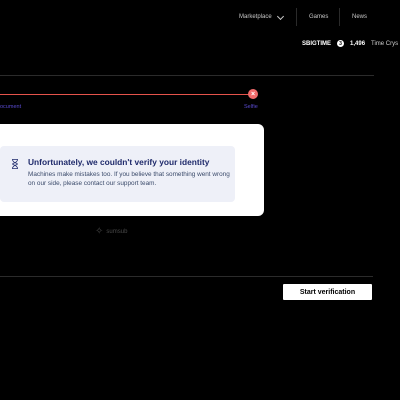 This screenshot has width=400, height=400. I want to click on nav-news: News, so click(359, 17).